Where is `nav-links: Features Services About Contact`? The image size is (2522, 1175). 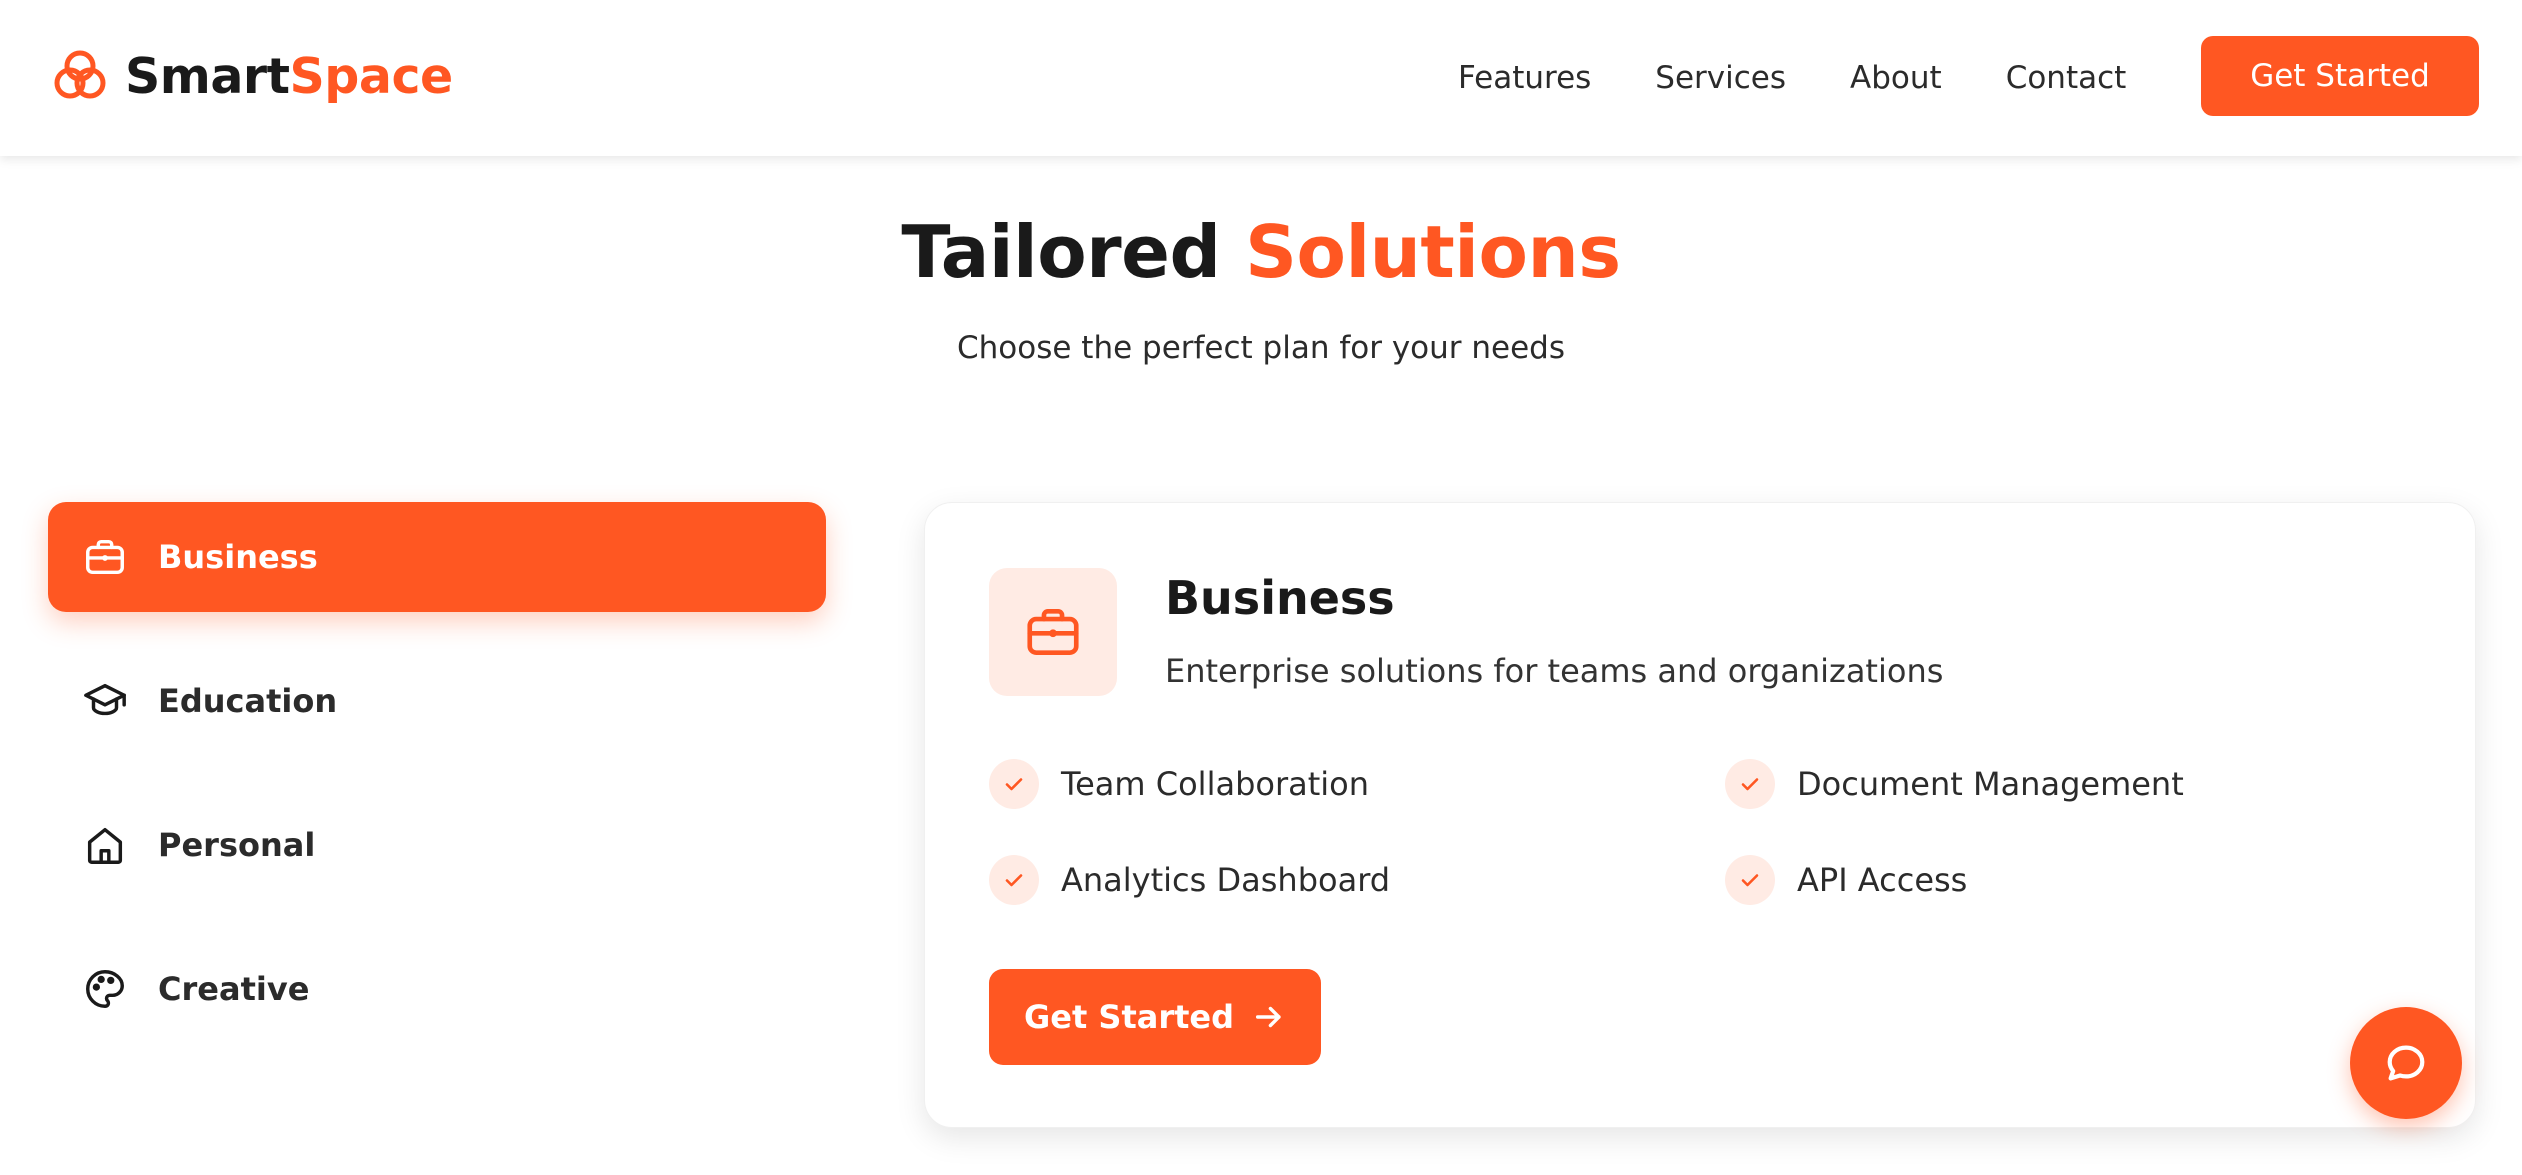
nav-links: Features Services About Contact is located at coordinates (1792, 78).